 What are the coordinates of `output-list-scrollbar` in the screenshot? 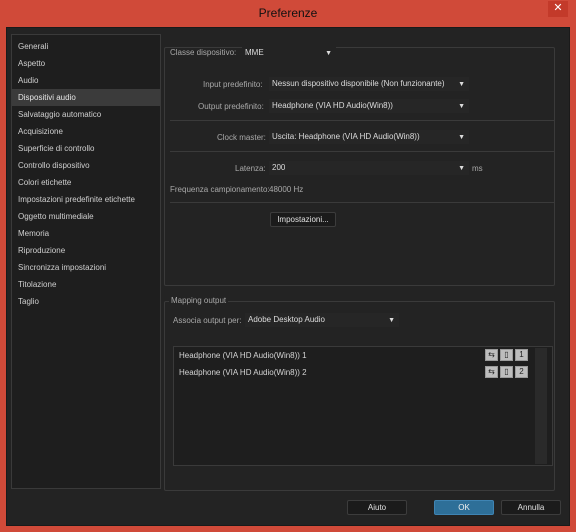 It's located at (541, 406).